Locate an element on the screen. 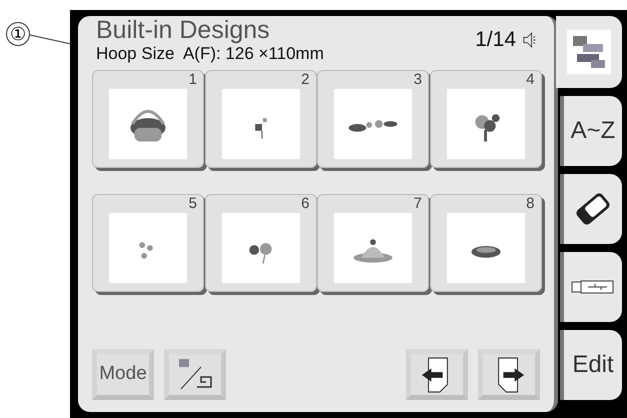 The width and height of the screenshot is (627, 418). embroidery-icon is located at coordinates (589, 52).